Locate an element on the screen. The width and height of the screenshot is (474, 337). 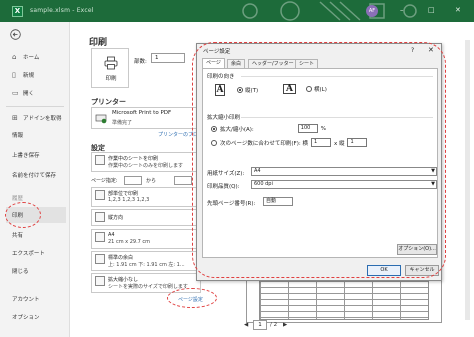
print-what-select: 作業中のシートを印刷 作業中のシートのみを印刷します is located at coordinates (146, 162).